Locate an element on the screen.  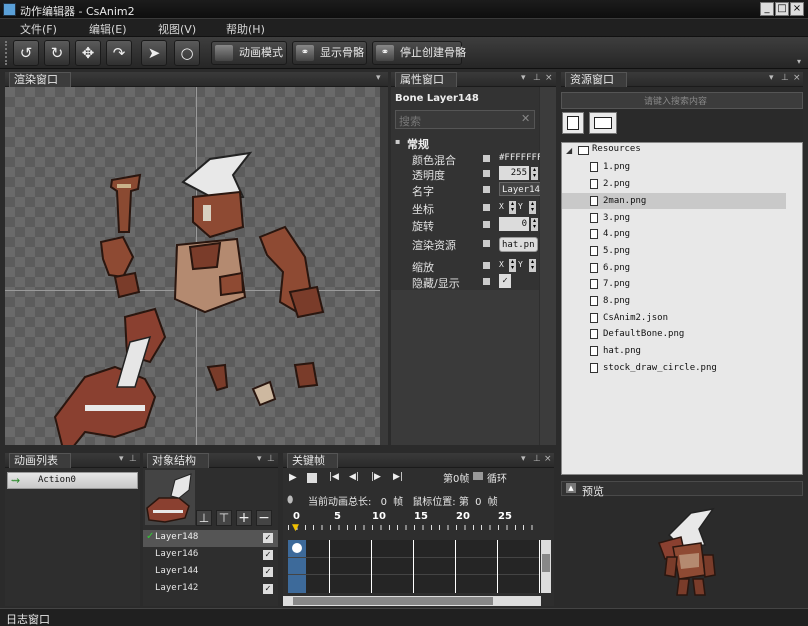
minimize-button: _ is located at coordinates (767, 9).